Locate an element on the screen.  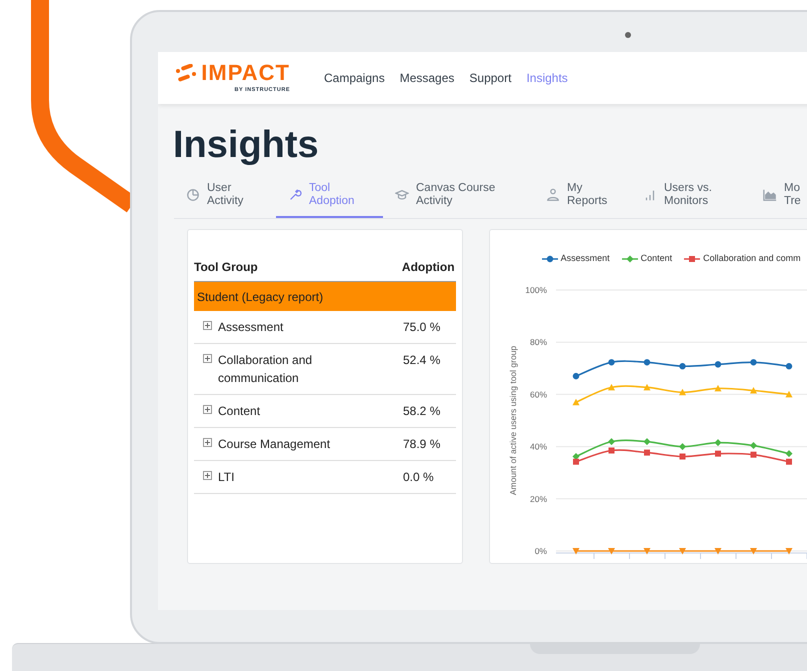
table-cell-text: 78.9 % is located at coordinates (421, 444).